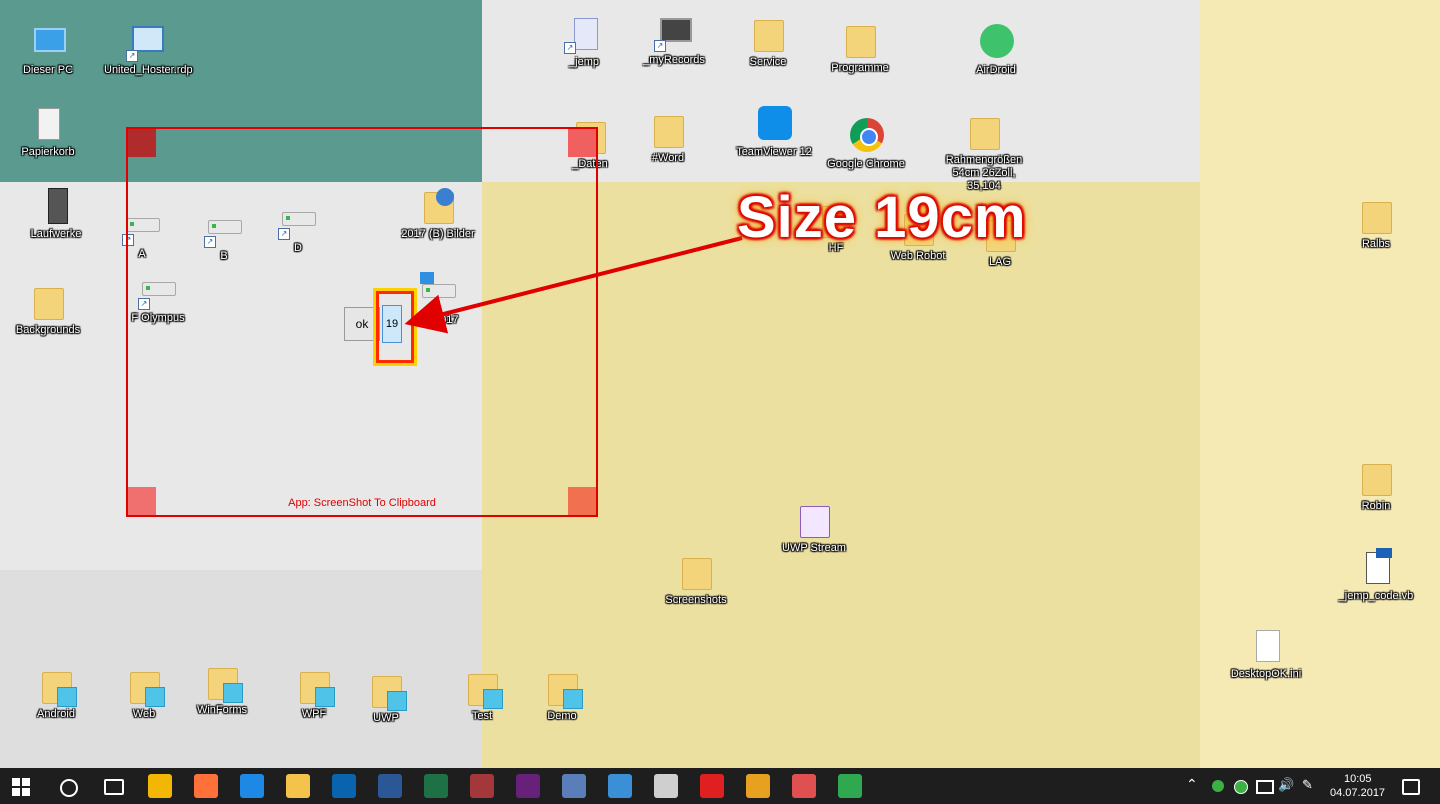 The width and height of the screenshot is (1440, 804). I want to click on chrome-taskbar-icon, so click(160, 786).